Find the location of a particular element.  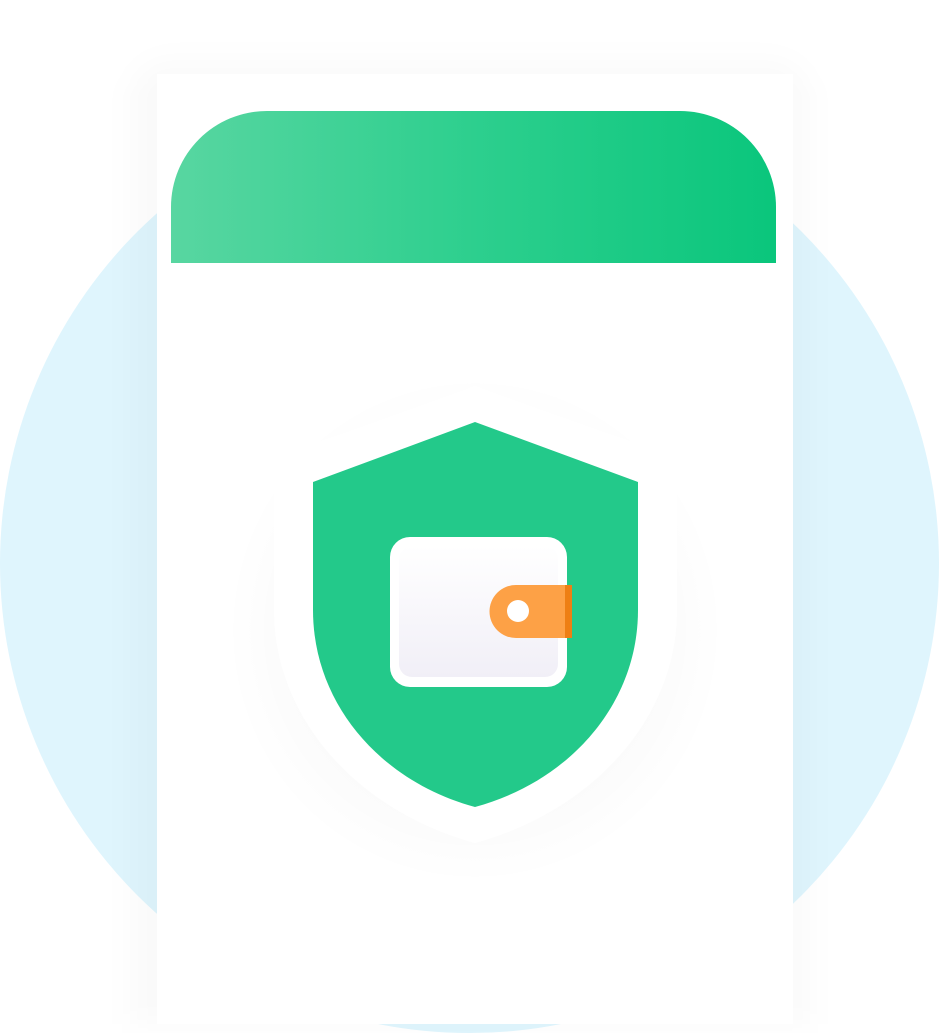

wallet-clasp-button is located at coordinates (518, 611).